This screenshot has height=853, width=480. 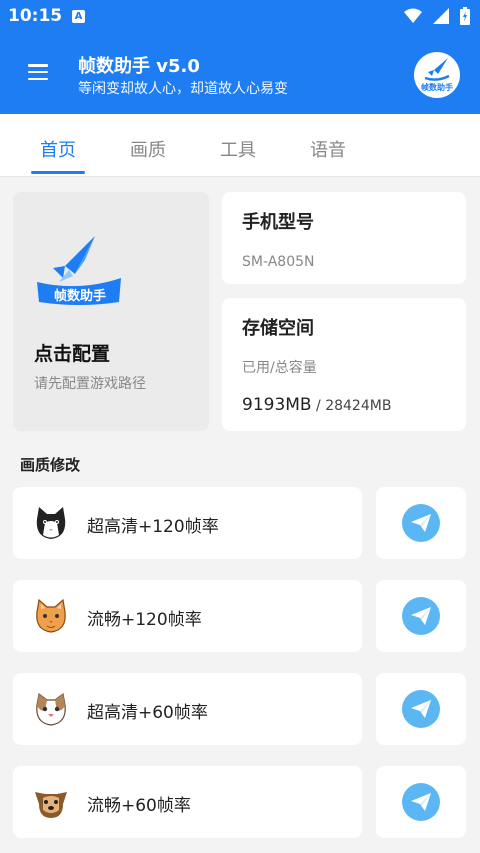 What do you see at coordinates (51, 523) in the screenshot?
I see `black-white-cat-icon` at bounding box center [51, 523].